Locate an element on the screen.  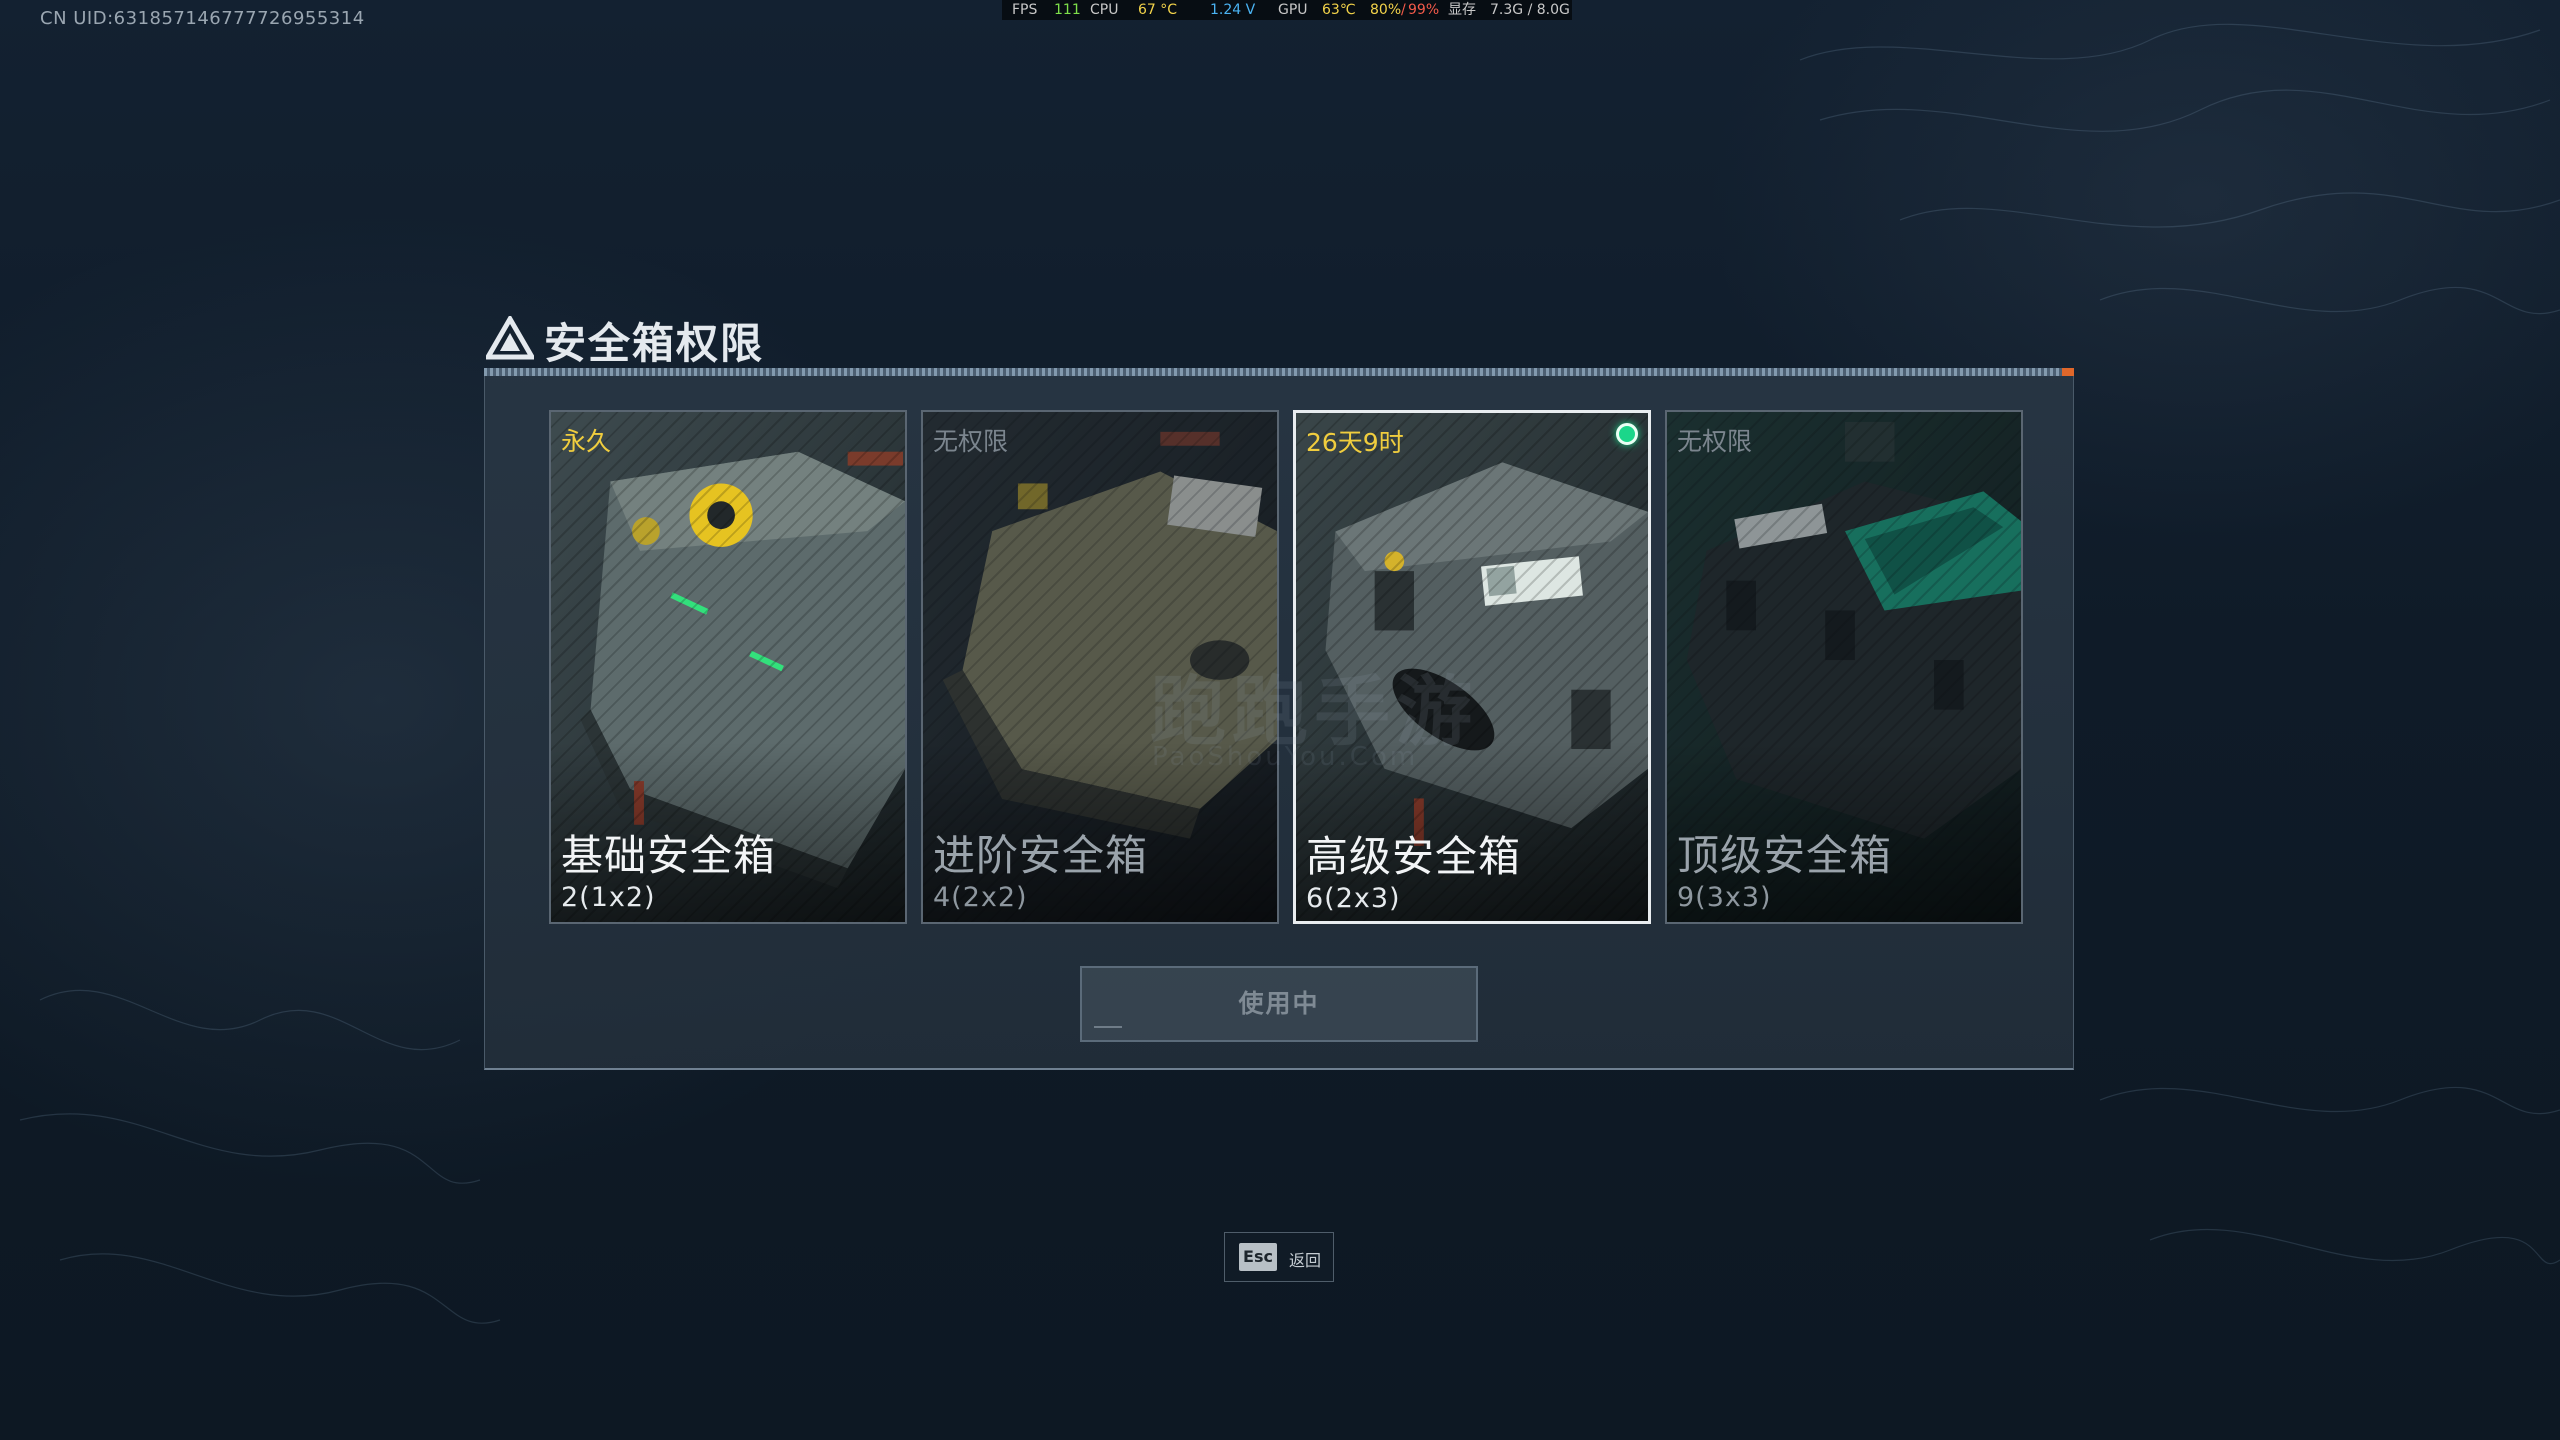
header-divider is located at coordinates (1279, 372).